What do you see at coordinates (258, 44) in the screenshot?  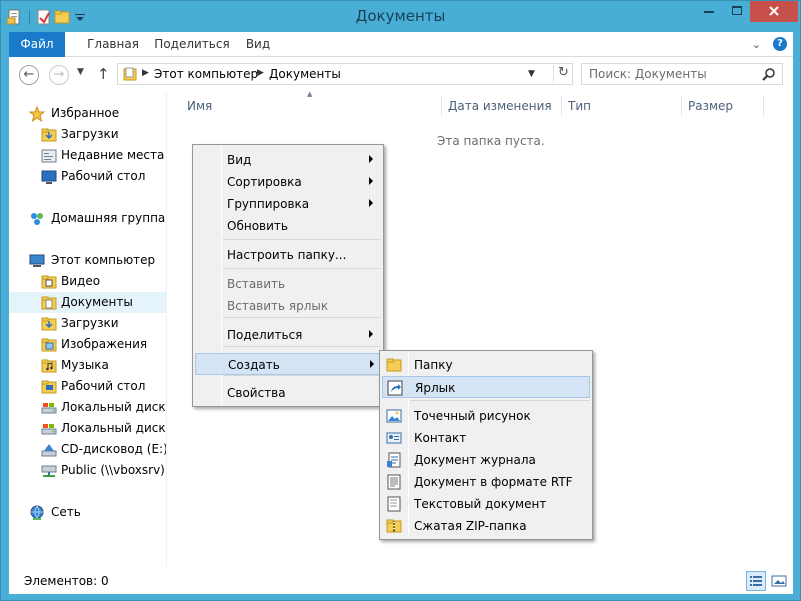 I see `tab-view: Вид` at bounding box center [258, 44].